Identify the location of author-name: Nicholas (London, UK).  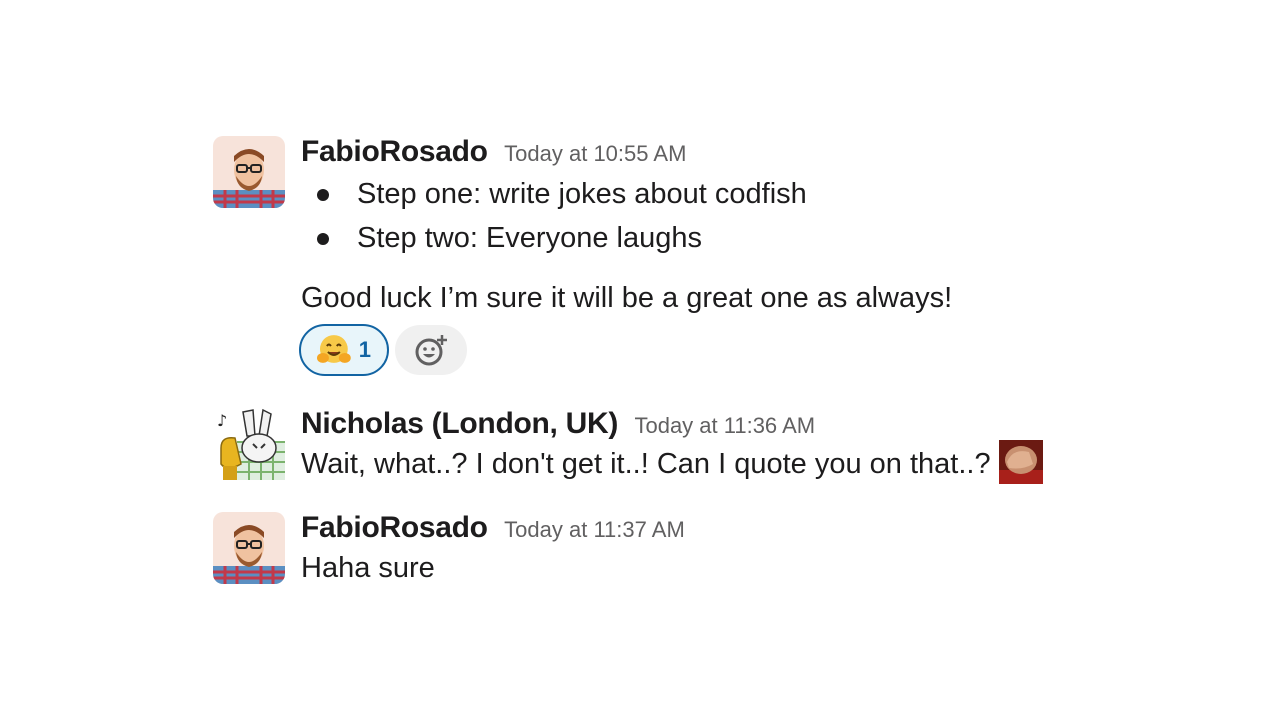
(459, 423).